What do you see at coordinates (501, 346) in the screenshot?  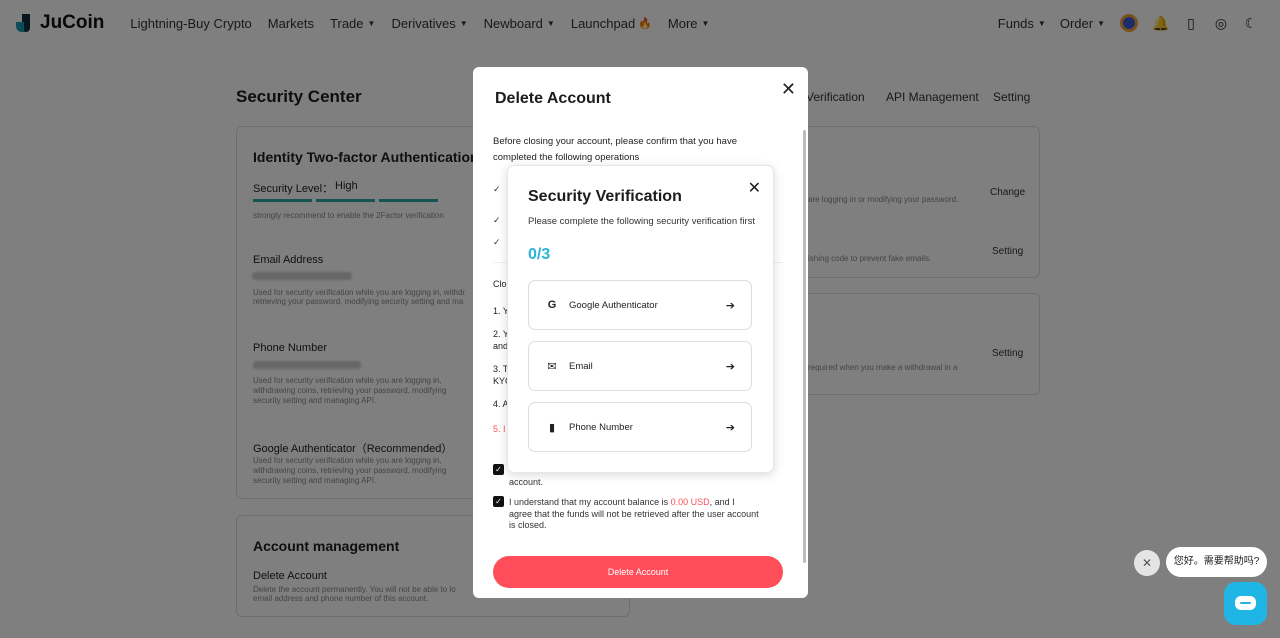 I see `requirement-2-cont: and` at bounding box center [501, 346].